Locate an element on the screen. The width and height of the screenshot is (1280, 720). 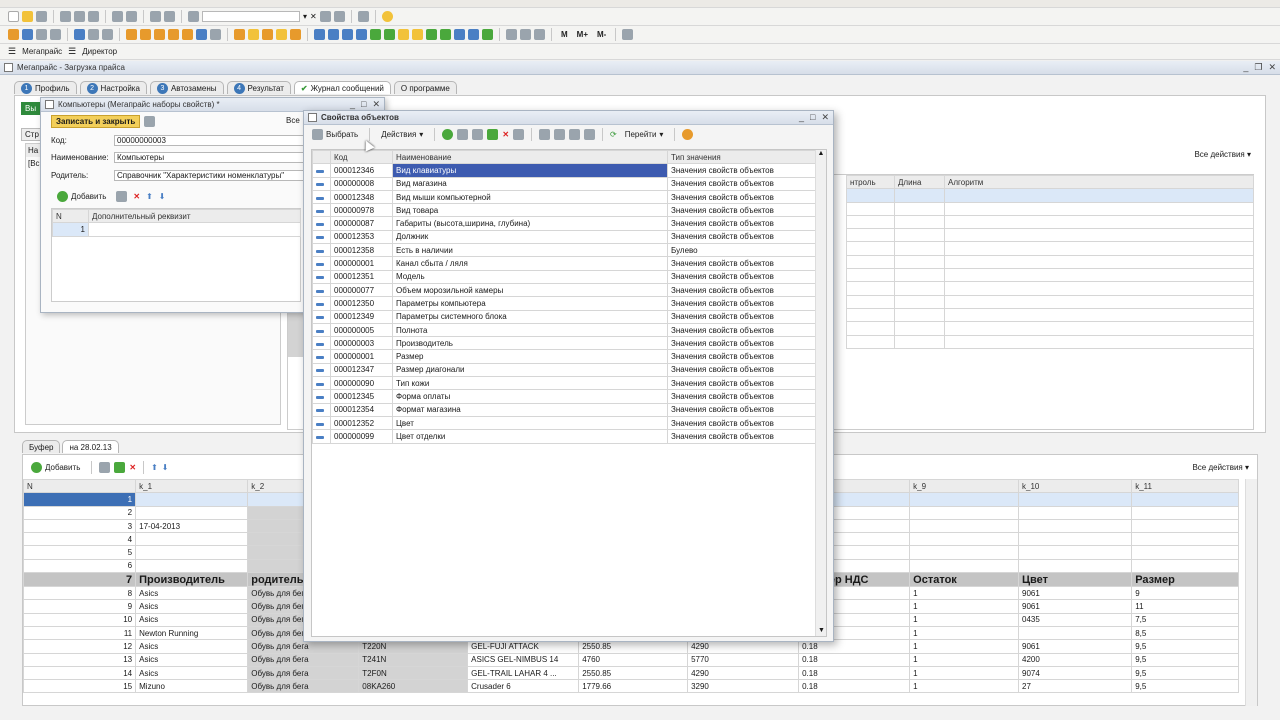
bottom-all-actions: Все действия ▾ is located at coordinates (1220, 467).